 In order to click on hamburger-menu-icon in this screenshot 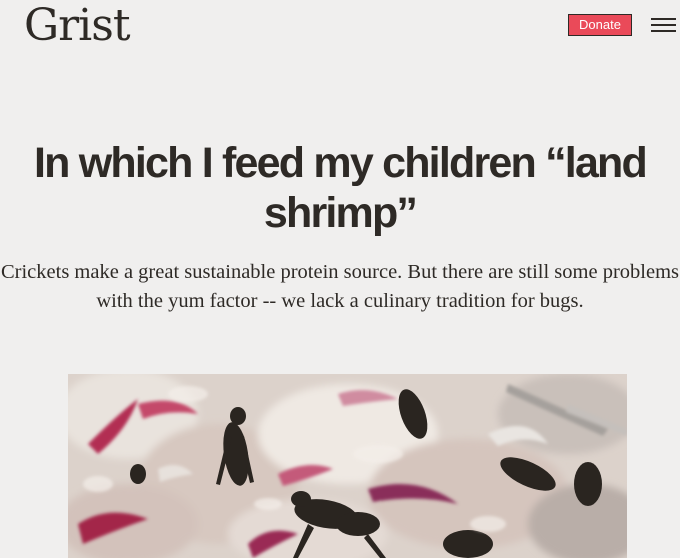, I will do `click(663, 25)`.